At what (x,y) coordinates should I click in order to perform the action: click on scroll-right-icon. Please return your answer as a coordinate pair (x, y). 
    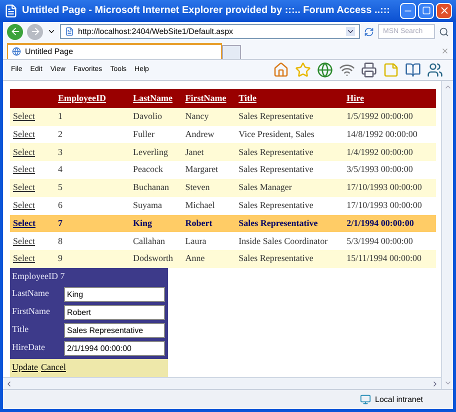
    Looking at the image, I should click on (435, 384).